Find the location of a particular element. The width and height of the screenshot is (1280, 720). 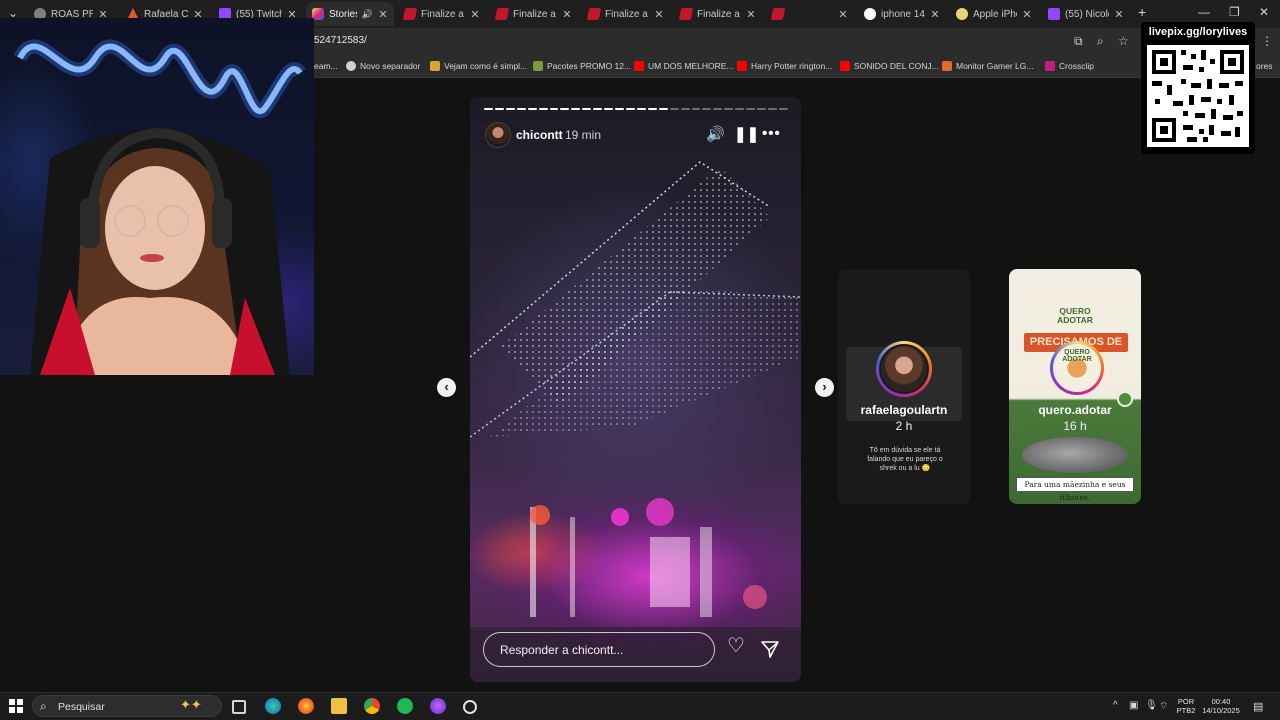

tab-7: Finalize a su ✕ is located at coordinates (718, 14).